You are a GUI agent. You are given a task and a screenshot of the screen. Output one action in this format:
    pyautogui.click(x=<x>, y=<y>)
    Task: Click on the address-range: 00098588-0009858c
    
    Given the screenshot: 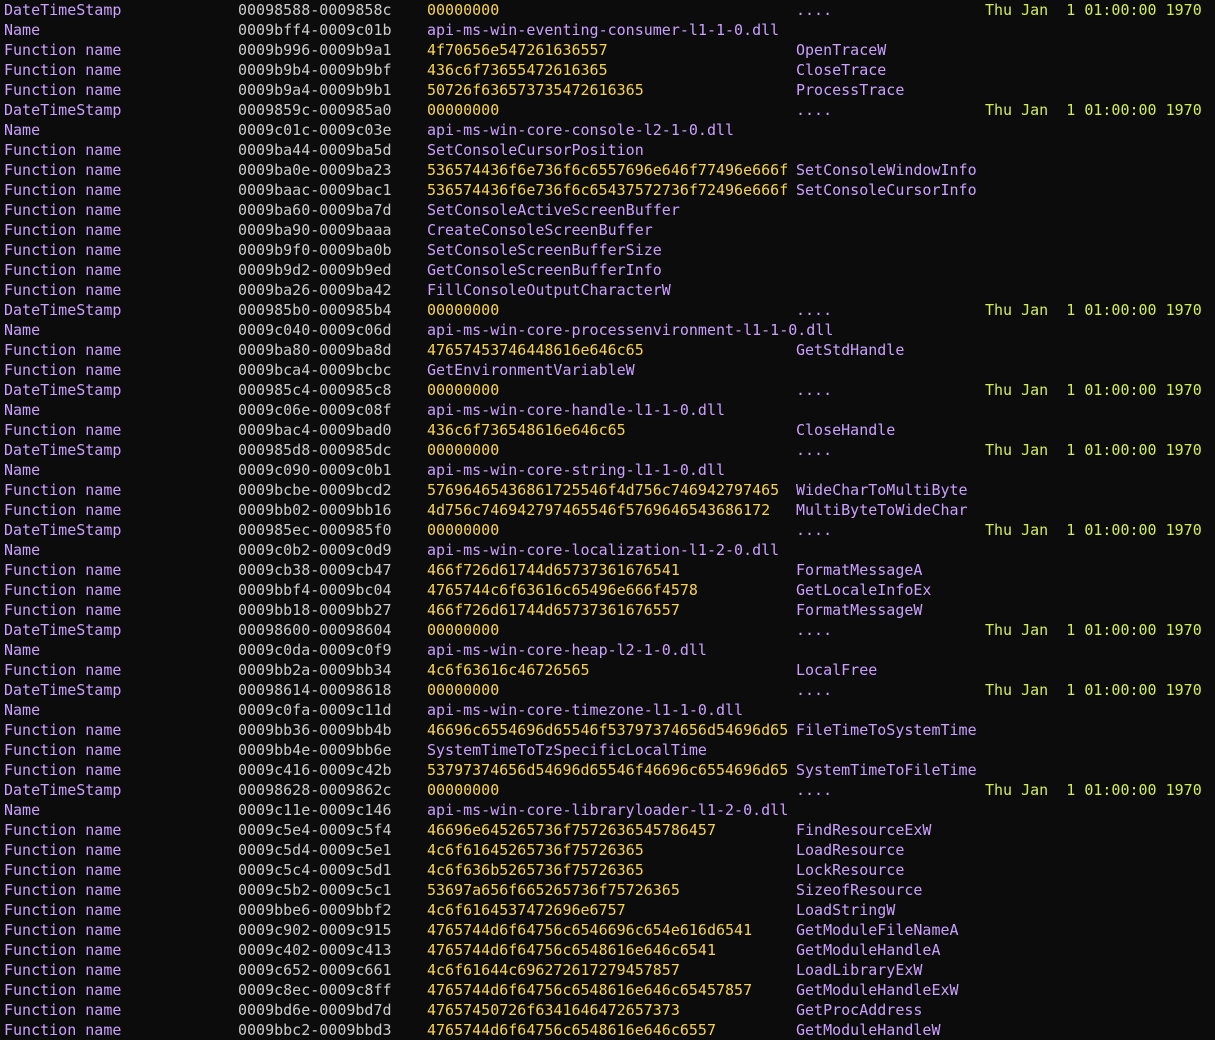 What is the action you would take?
    pyautogui.click(x=315, y=10)
    